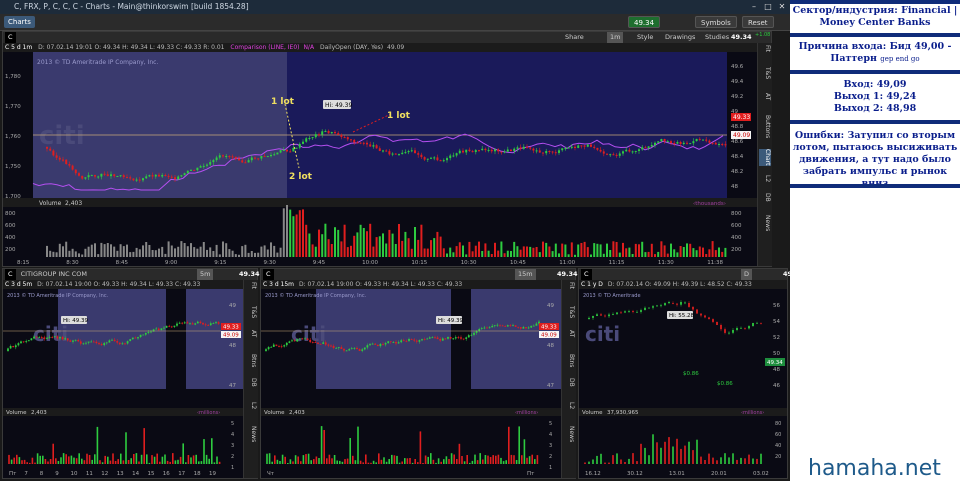 This screenshot has height=481, width=960. I want to click on style-button: Style, so click(645, 37).